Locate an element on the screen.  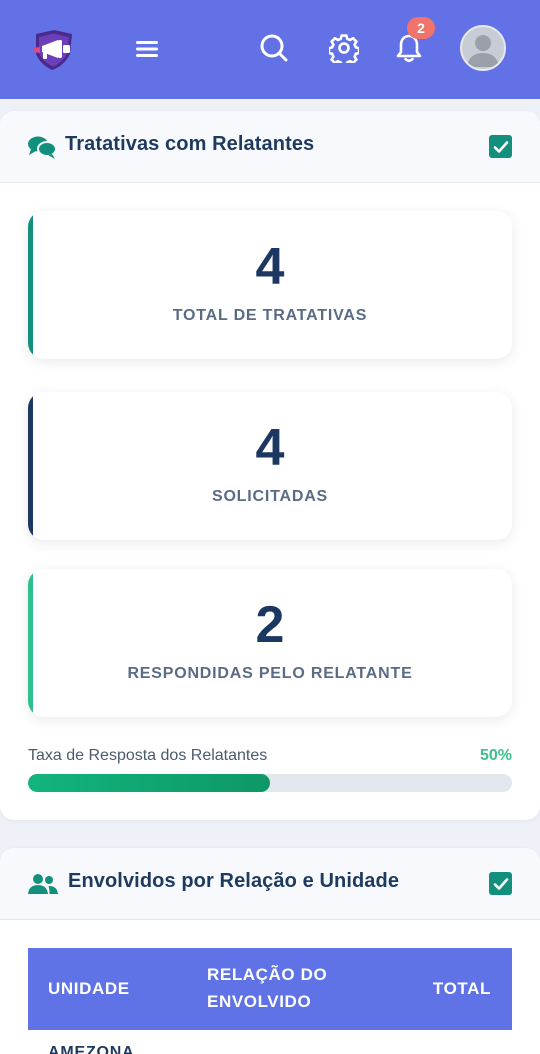
top-navbar: 2 is located at coordinates (270, 49).